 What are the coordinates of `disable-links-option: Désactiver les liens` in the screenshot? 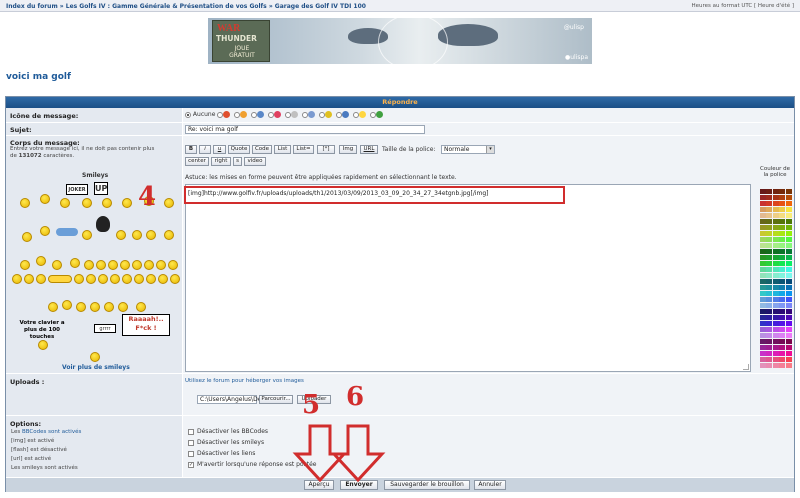 It's located at (221, 453).